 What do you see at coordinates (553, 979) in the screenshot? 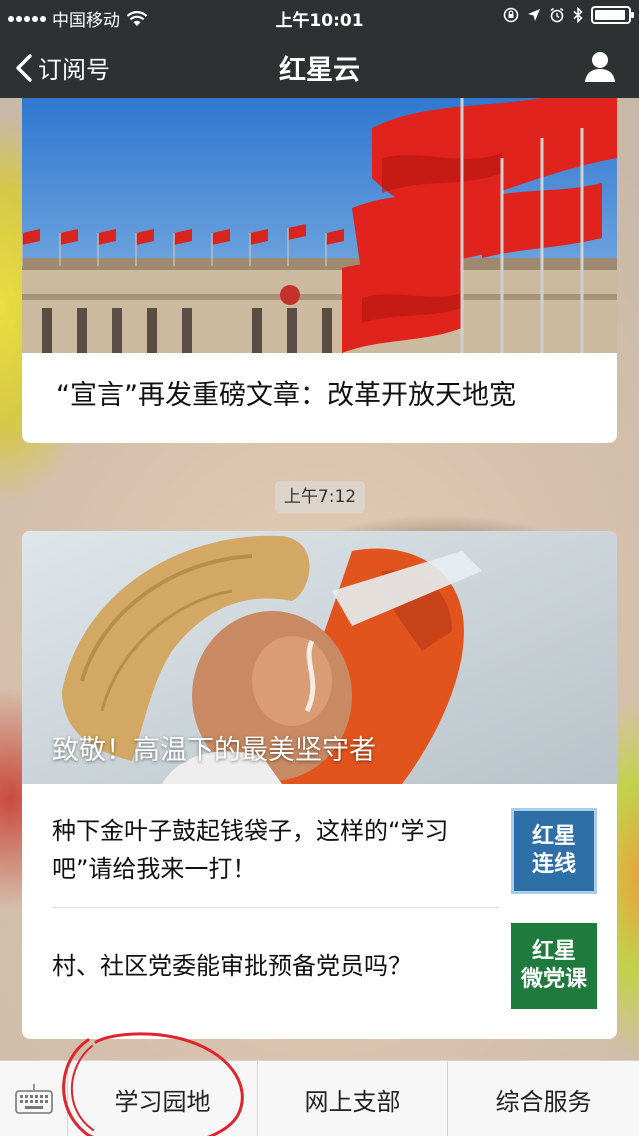
I see `thumbnail-line: 微党课` at bounding box center [553, 979].